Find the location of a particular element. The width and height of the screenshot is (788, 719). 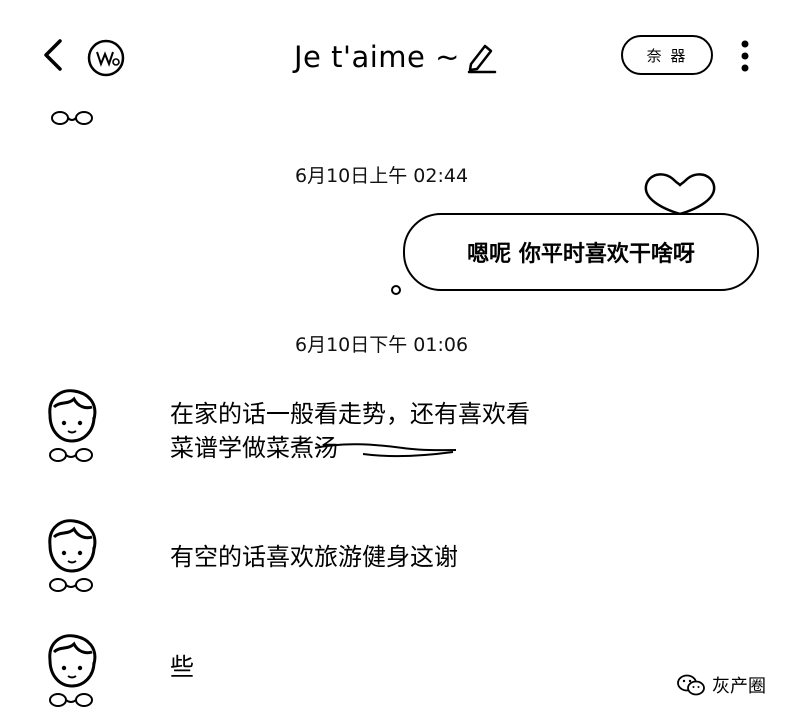

edit-pencil-icon is located at coordinates (481, 57).